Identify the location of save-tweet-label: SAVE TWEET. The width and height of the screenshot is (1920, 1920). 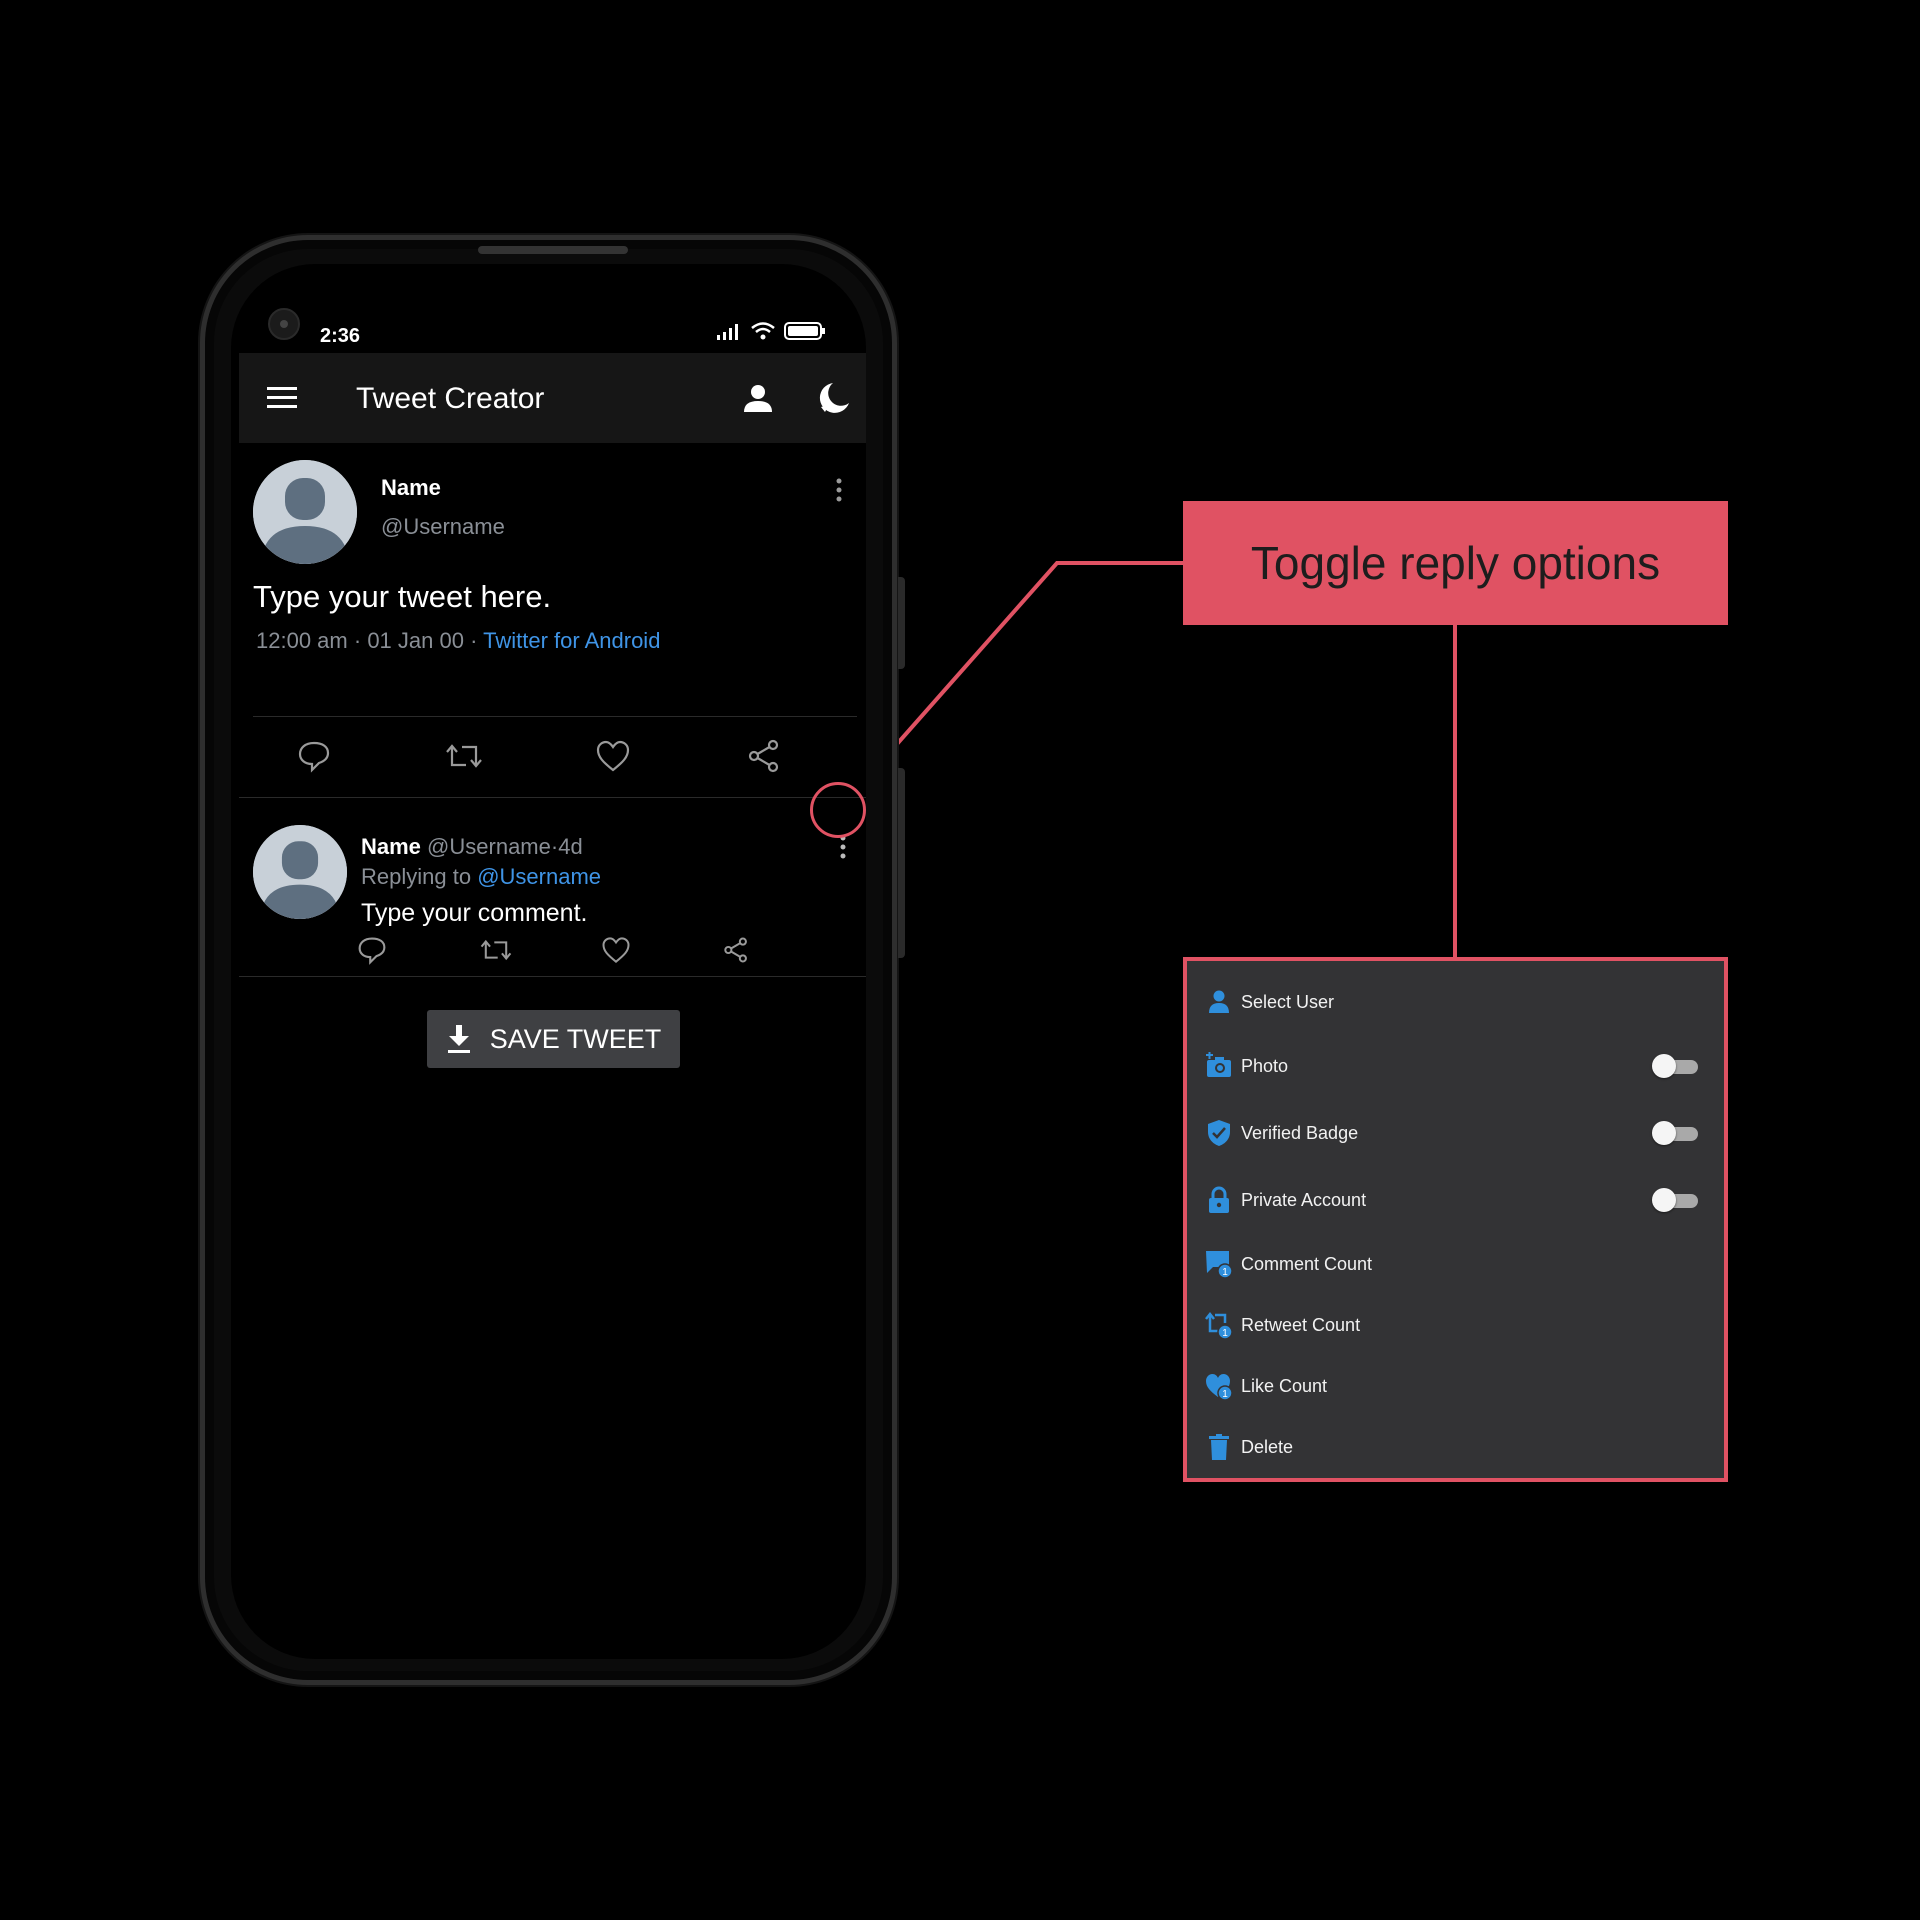
(575, 1038).